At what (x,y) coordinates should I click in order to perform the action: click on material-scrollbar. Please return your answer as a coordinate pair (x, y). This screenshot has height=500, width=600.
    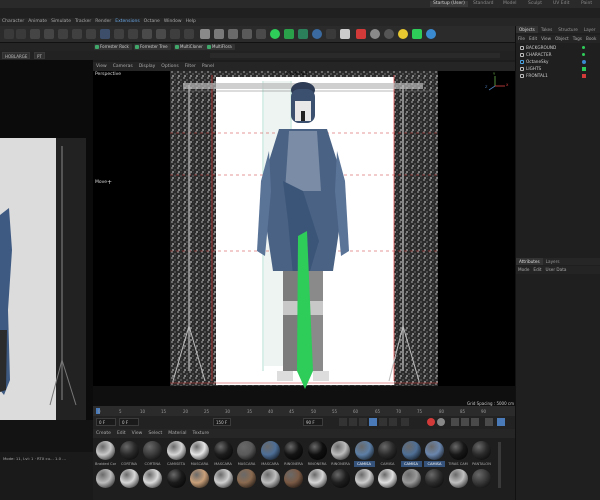
    Looking at the image, I should click on (499, 465).